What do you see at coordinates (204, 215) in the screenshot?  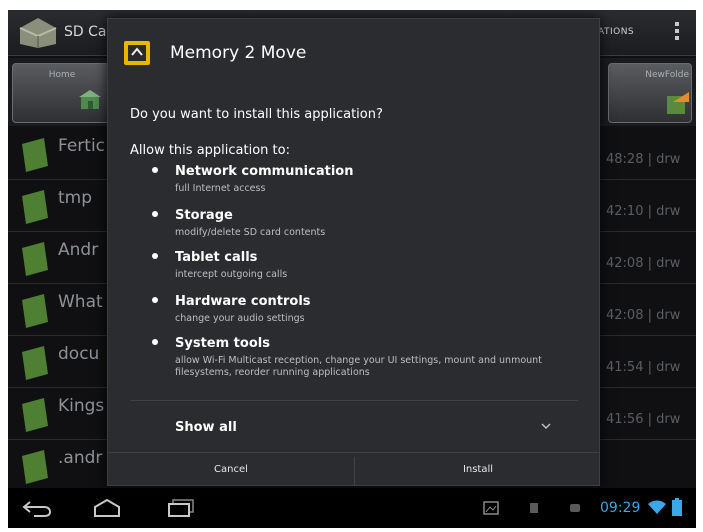 I see `permission-title: Storage` at bounding box center [204, 215].